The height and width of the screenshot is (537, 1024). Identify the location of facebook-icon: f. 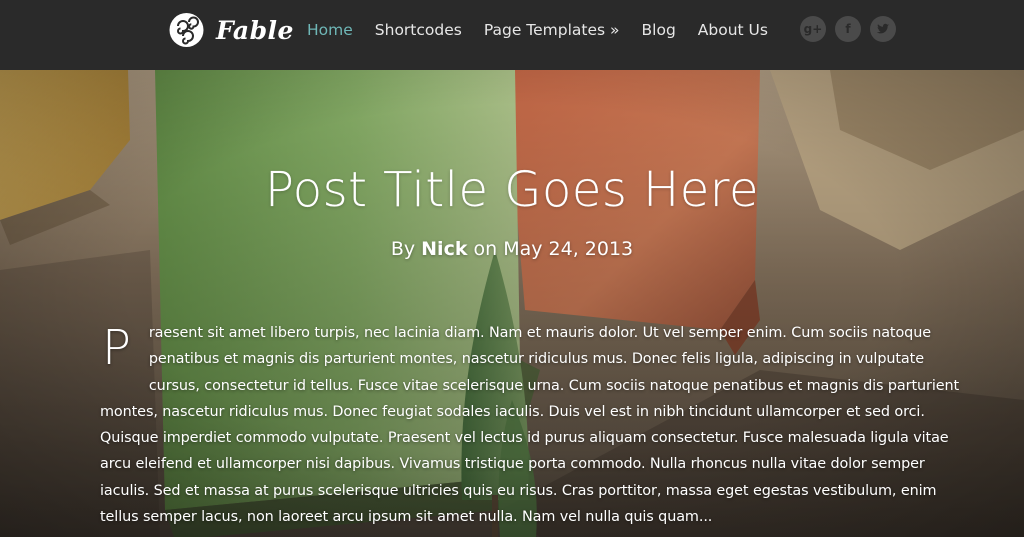
(848, 29).